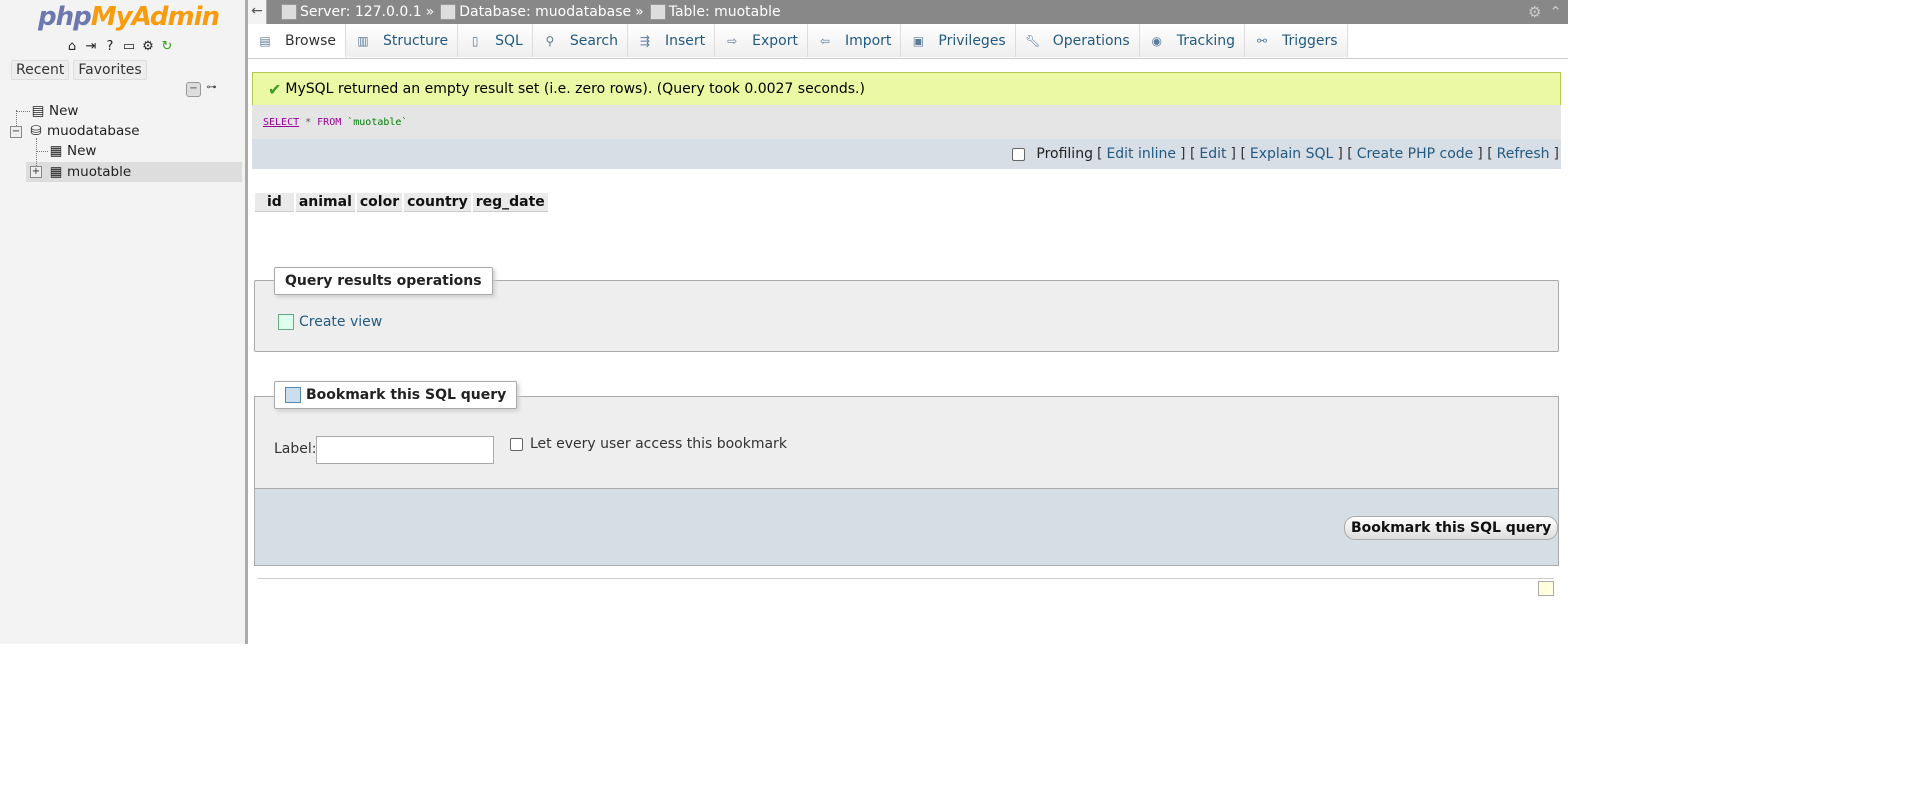  What do you see at coordinates (281, 122) in the screenshot?
I see `sql-keyword-select: SELECT` at bounding box center [281, 122].